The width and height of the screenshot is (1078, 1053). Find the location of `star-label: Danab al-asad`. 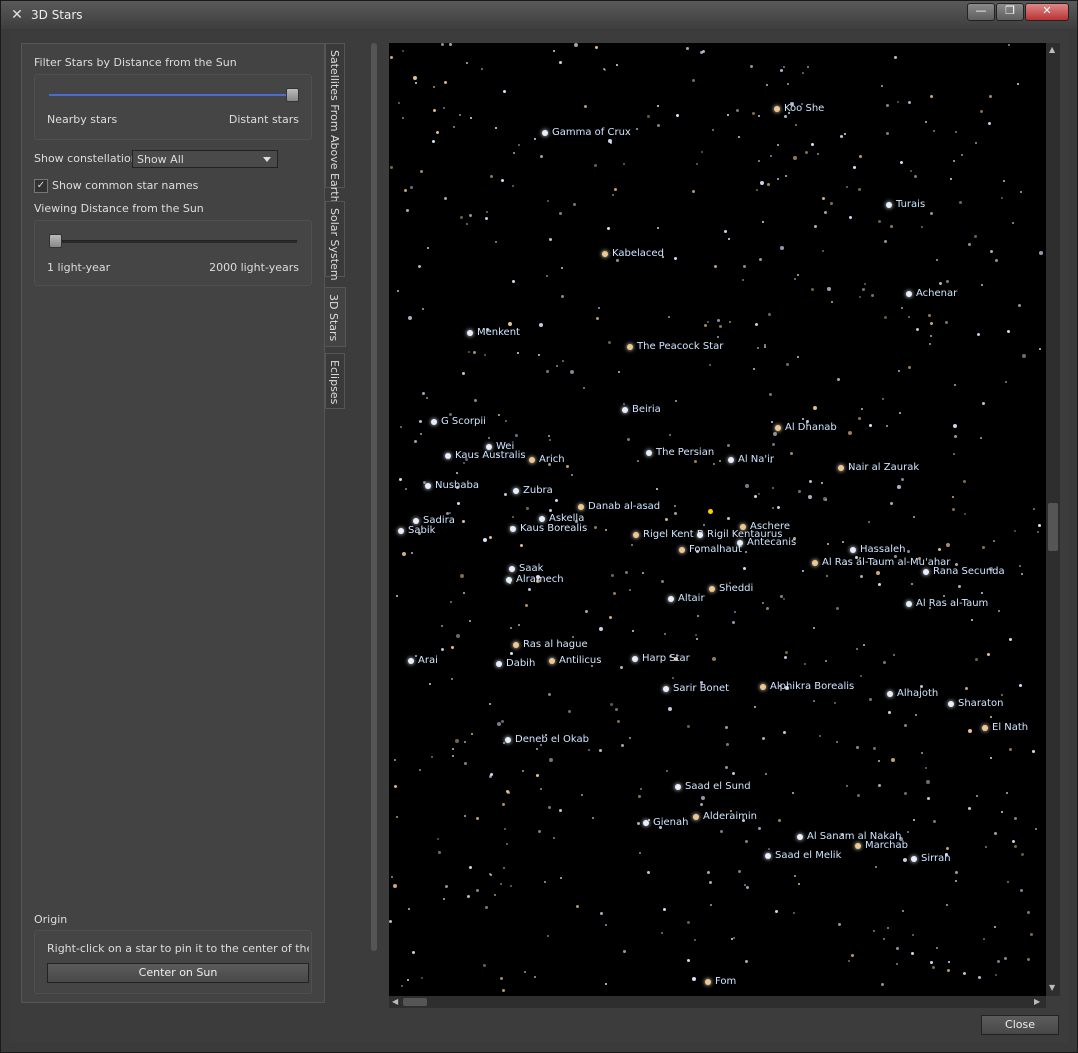

star-label: Danab al-asad is located at coordinates (624, 506).